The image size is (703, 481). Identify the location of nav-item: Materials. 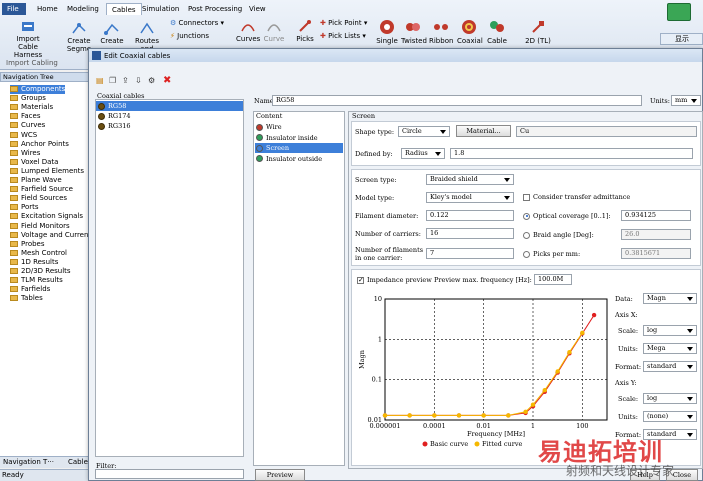
(31, 107).